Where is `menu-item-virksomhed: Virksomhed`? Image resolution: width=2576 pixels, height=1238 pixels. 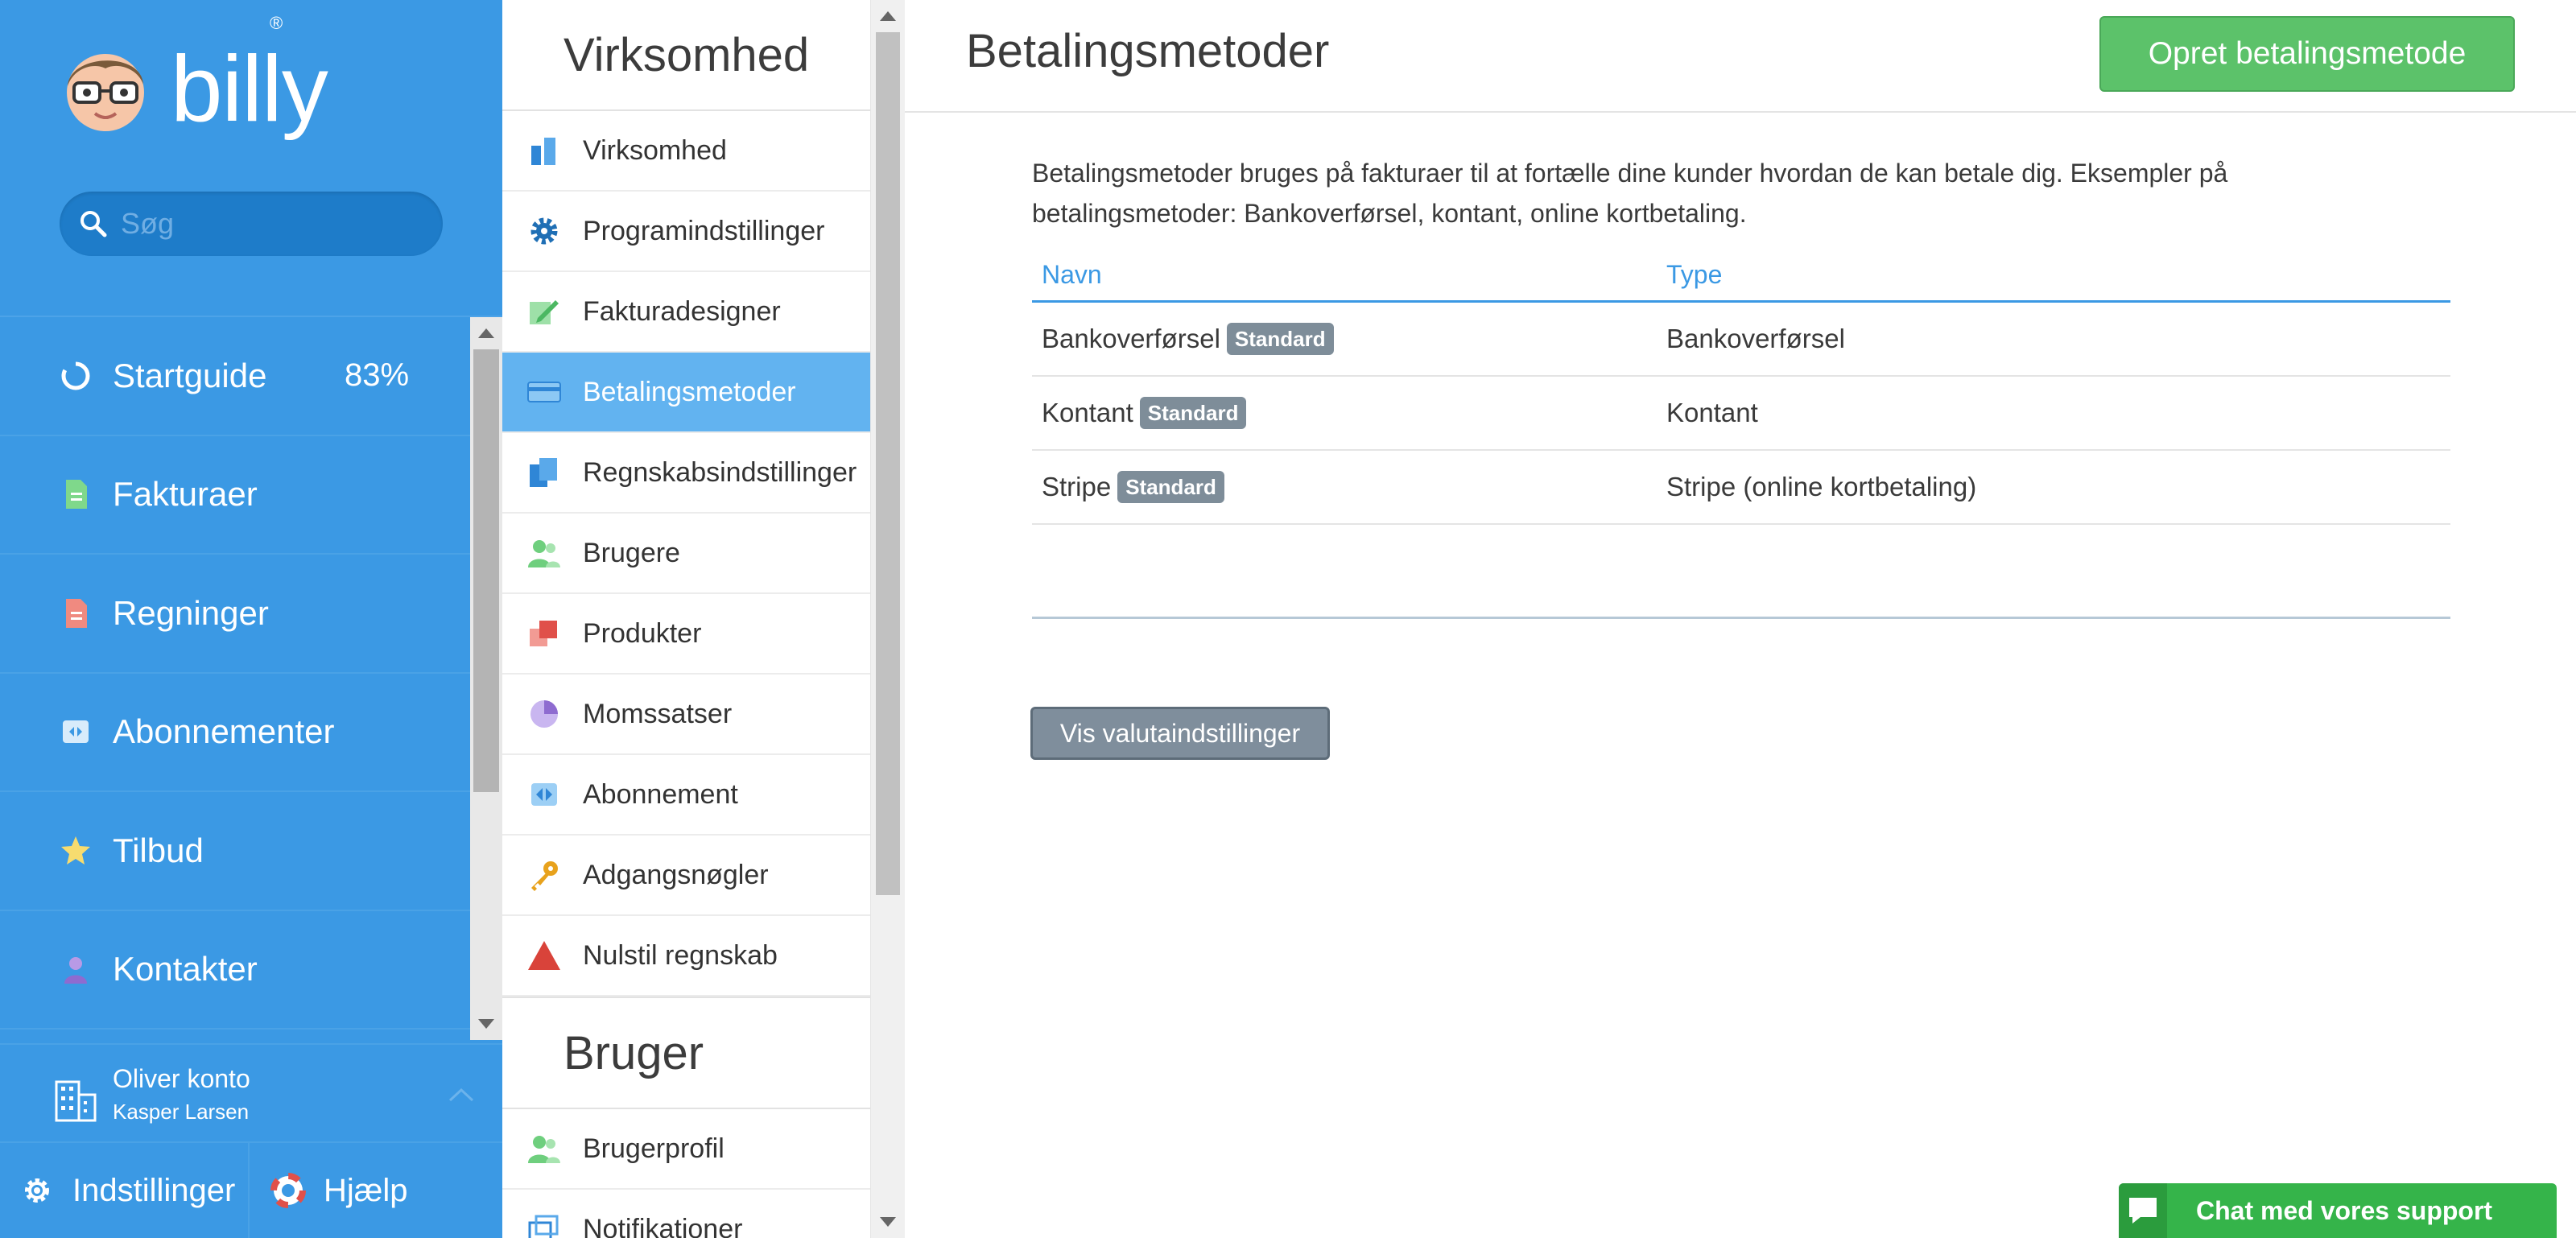
menu-item-virksomhed: Virksomhed is located at coordinates (686, 151).